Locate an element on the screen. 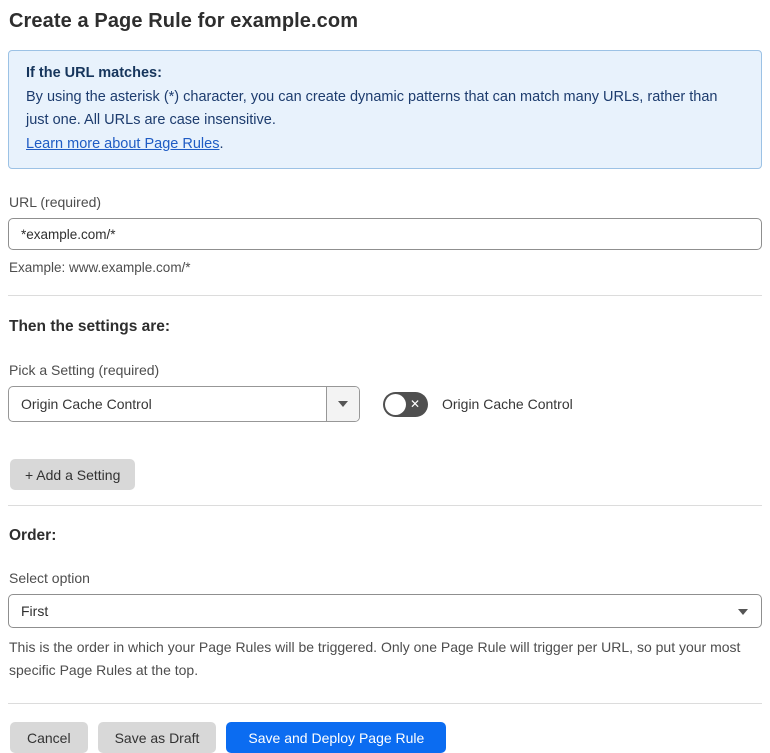  order-section-heading: Order: is located at coordinates (33, 535).